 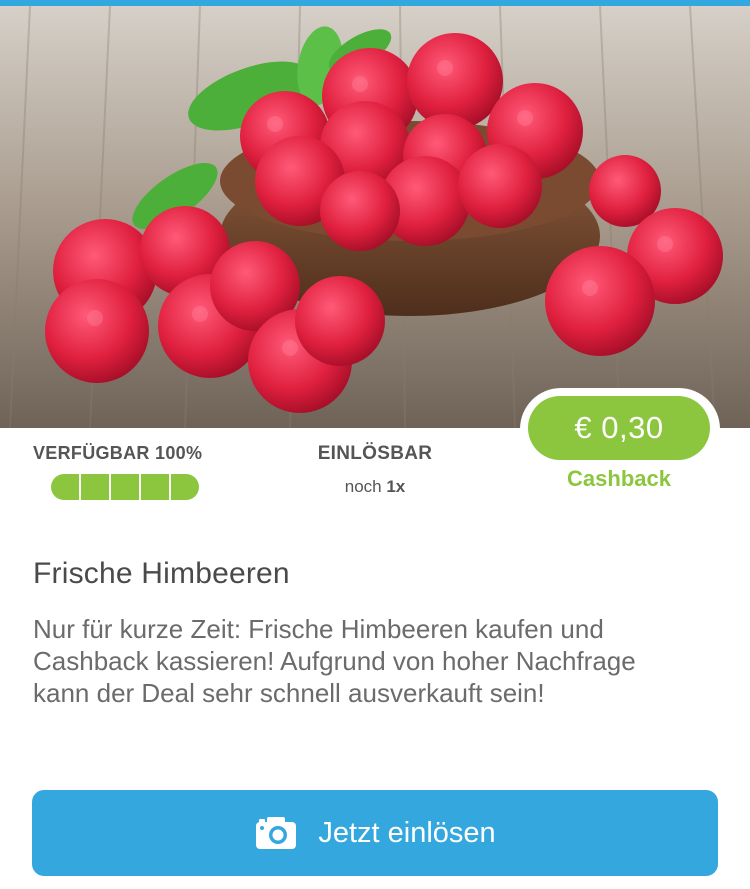 I want to click on cashback-amount-badge: € 0,30, so click(x=619, y=428).